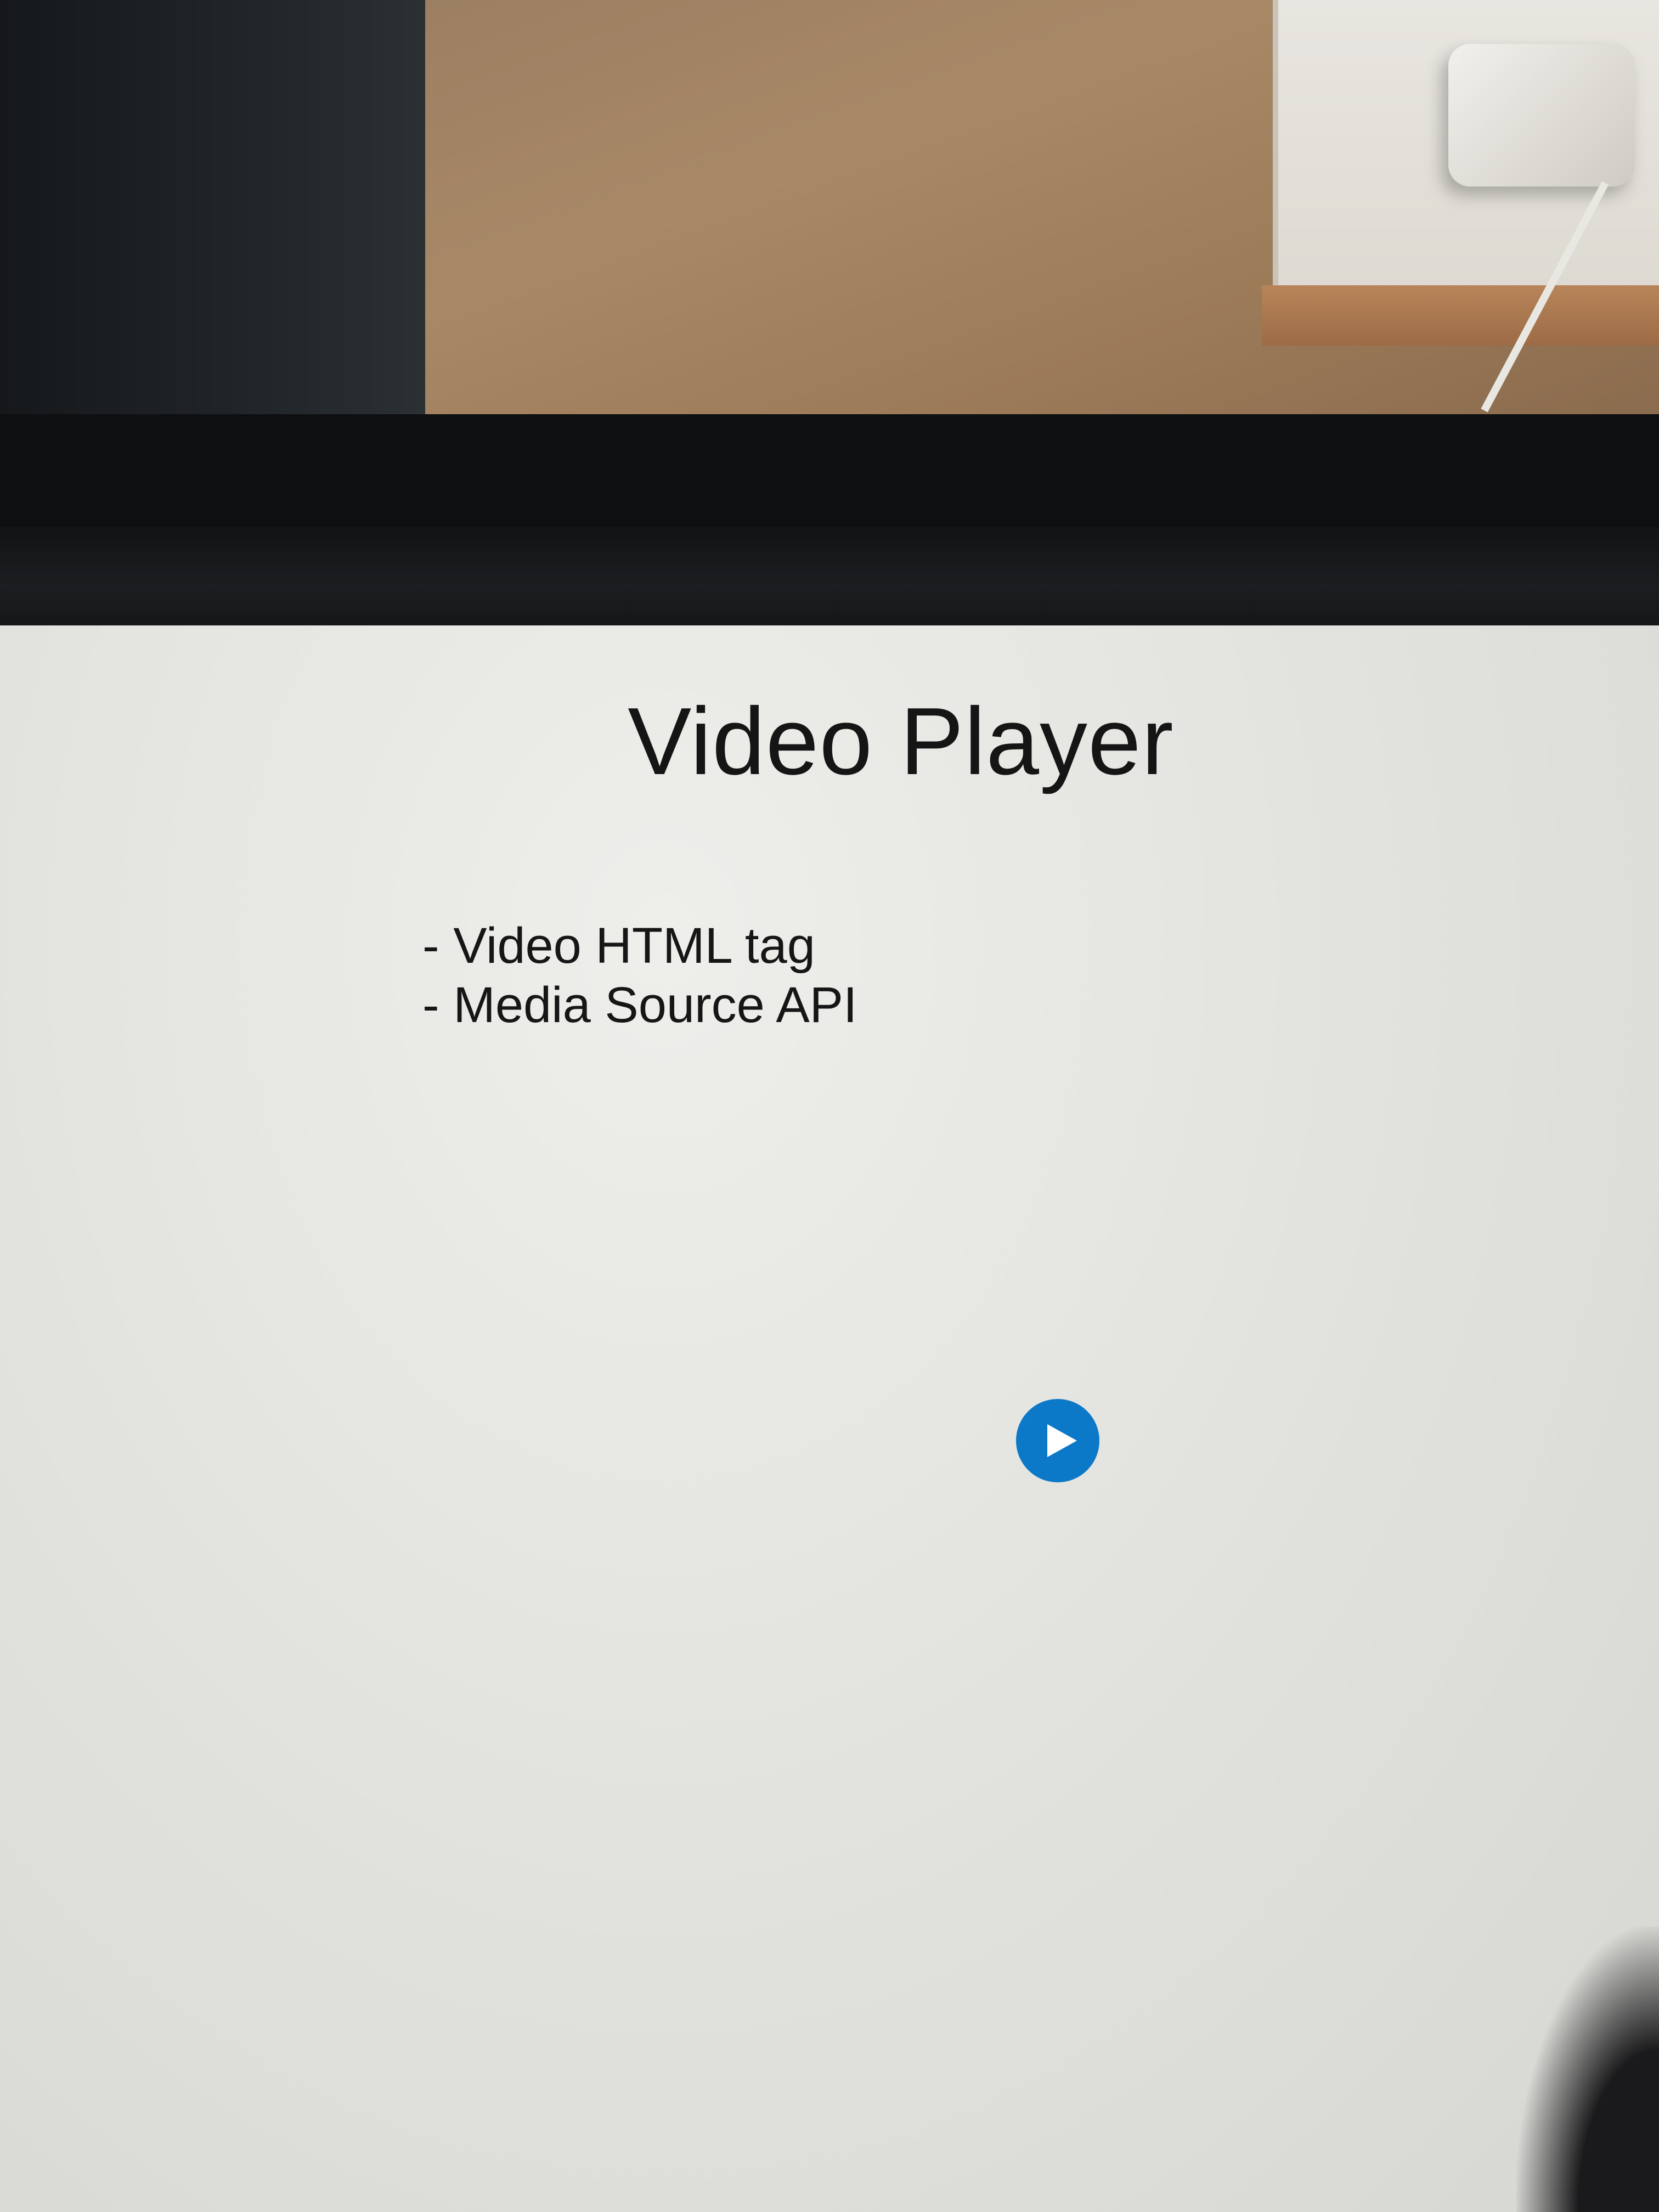  I want to click on bullet-list: - Video HTML tag - Media Source API, so click(639, 976).